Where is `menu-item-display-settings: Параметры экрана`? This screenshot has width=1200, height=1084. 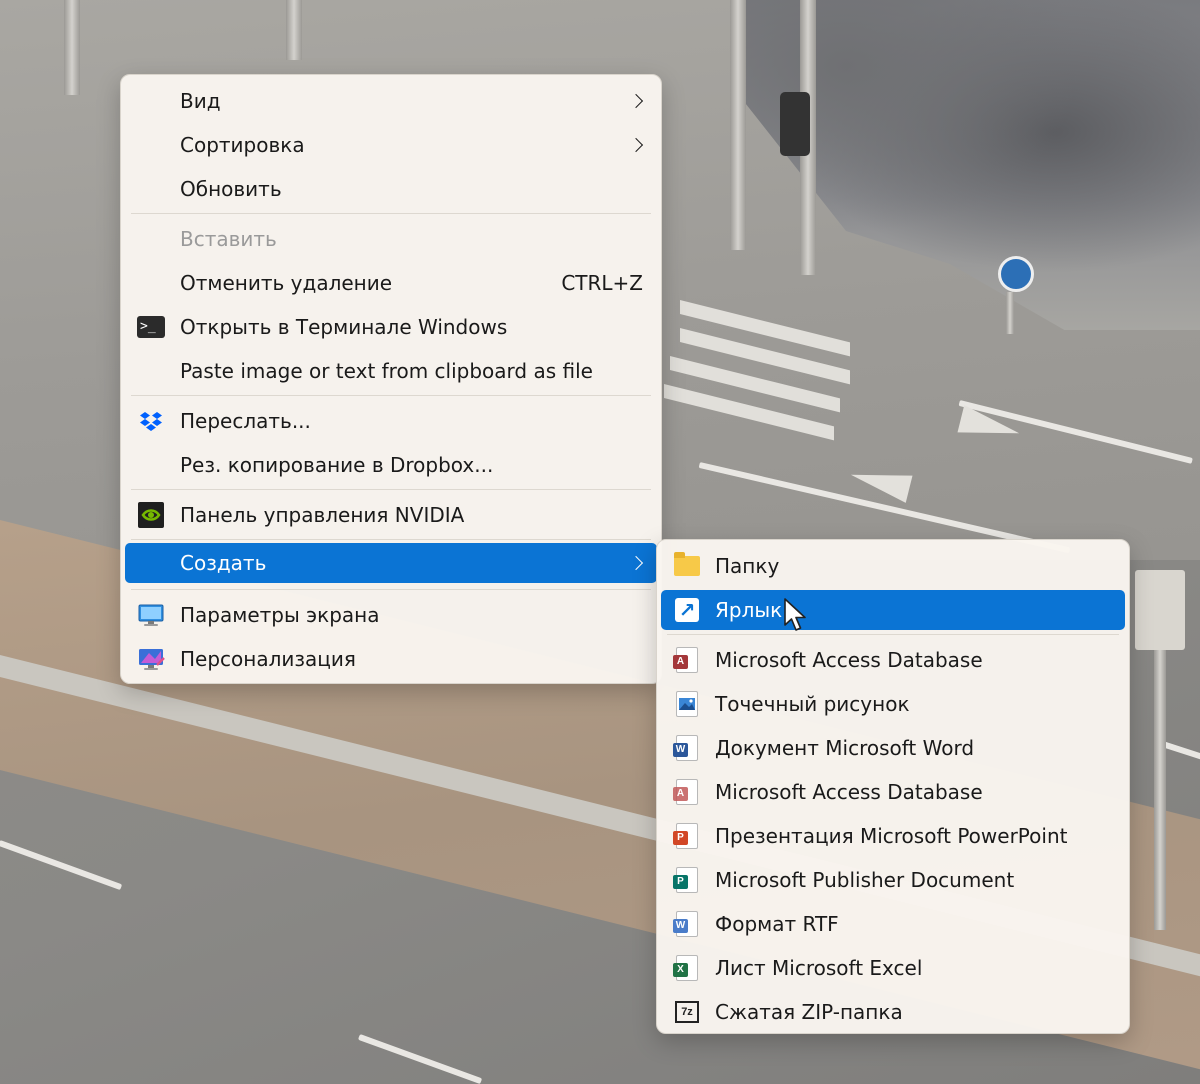
menu-item-display-settings: Параметры экрана is located at coordinates (391, 615).